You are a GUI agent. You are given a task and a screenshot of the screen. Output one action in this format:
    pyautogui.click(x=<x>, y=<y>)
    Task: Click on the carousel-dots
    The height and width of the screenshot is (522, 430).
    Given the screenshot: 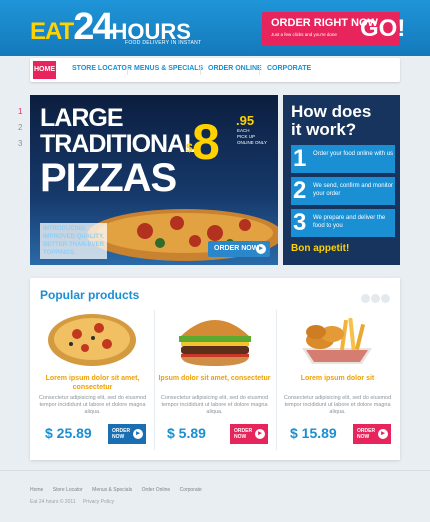 What is the action you would take?
    pyautogui.click(x=375, y=299)
    